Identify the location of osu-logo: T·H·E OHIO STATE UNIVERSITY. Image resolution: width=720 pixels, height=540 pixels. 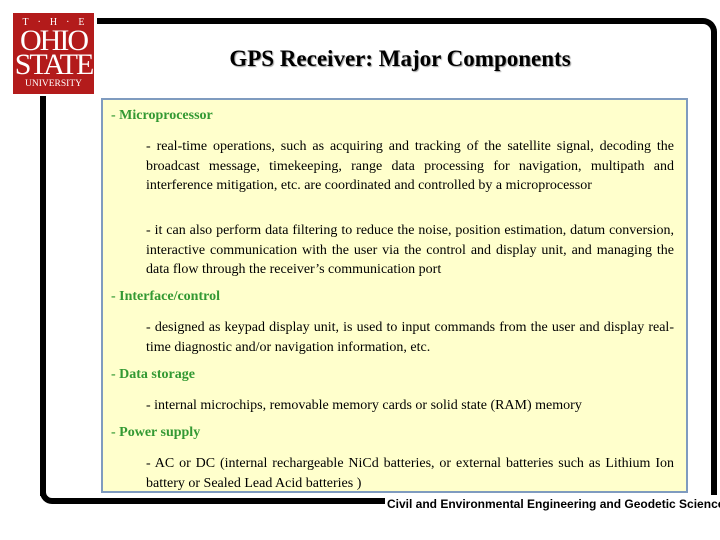
(53, 53).